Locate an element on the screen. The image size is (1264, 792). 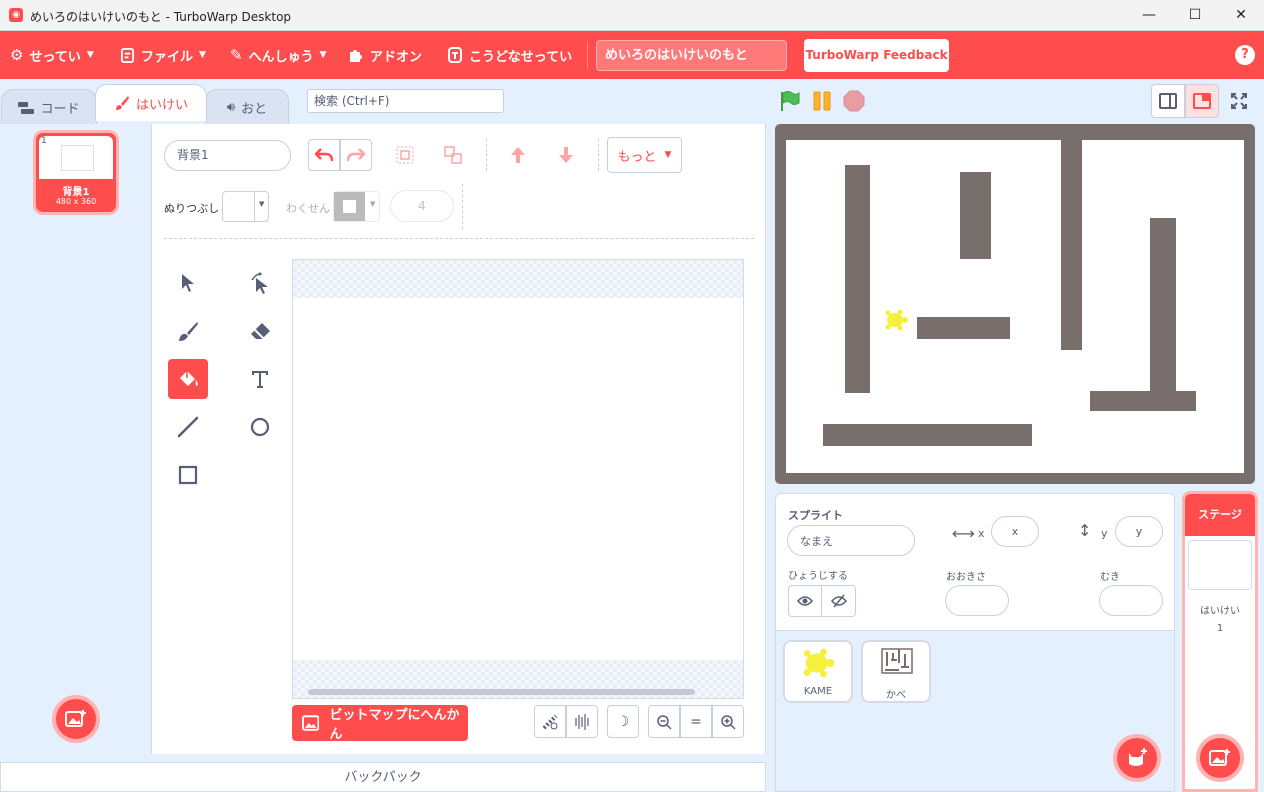
toolbar-divider is located at coordinates (598, 155).